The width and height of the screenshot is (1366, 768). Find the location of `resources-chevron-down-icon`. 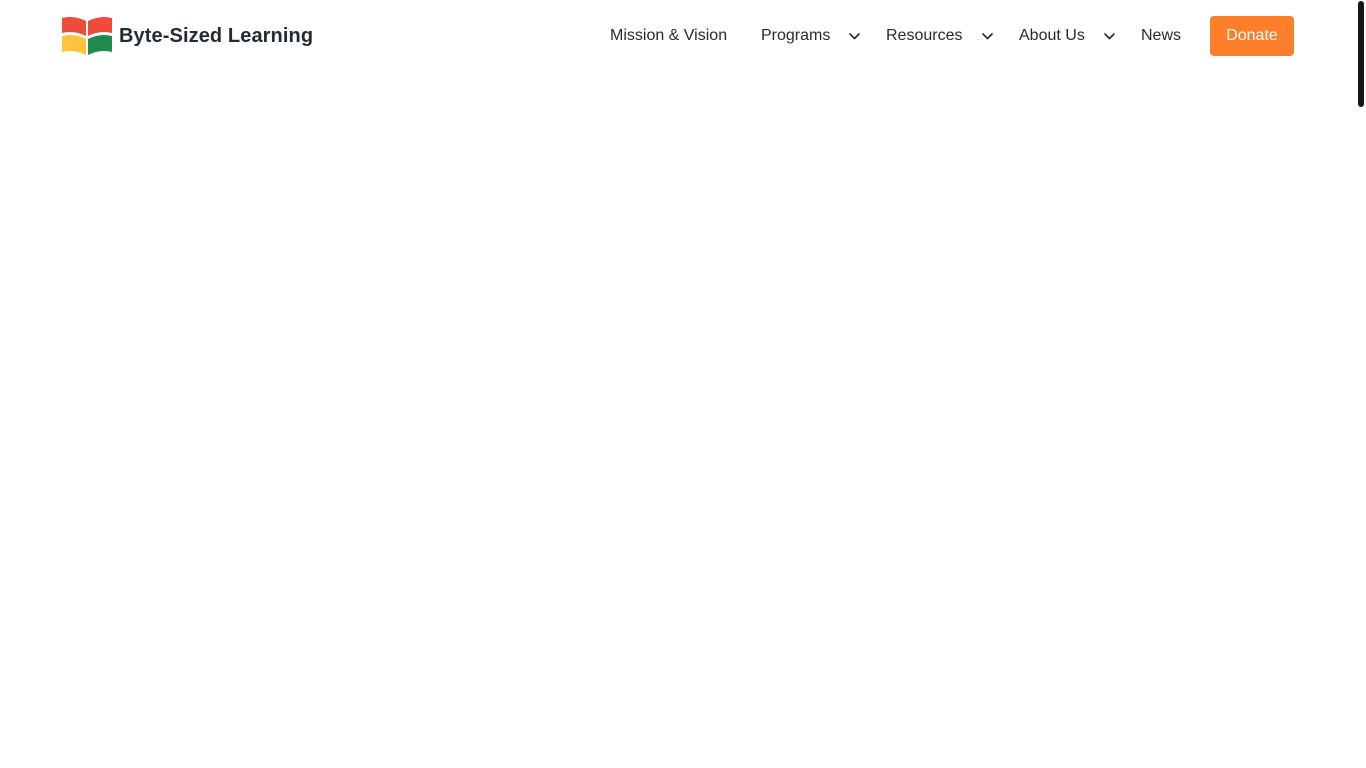

resources-chevron-down-icon is located at coordinates (987, 36).